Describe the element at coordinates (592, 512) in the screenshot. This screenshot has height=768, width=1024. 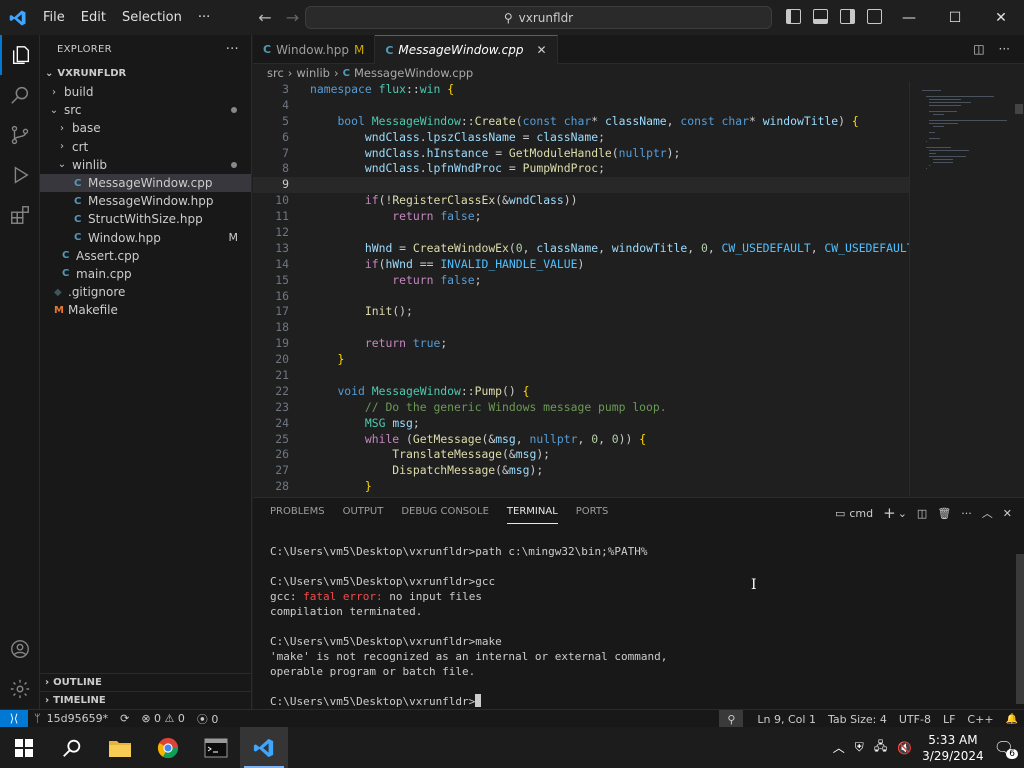
I see `tab-ports: PORTS` at that location.